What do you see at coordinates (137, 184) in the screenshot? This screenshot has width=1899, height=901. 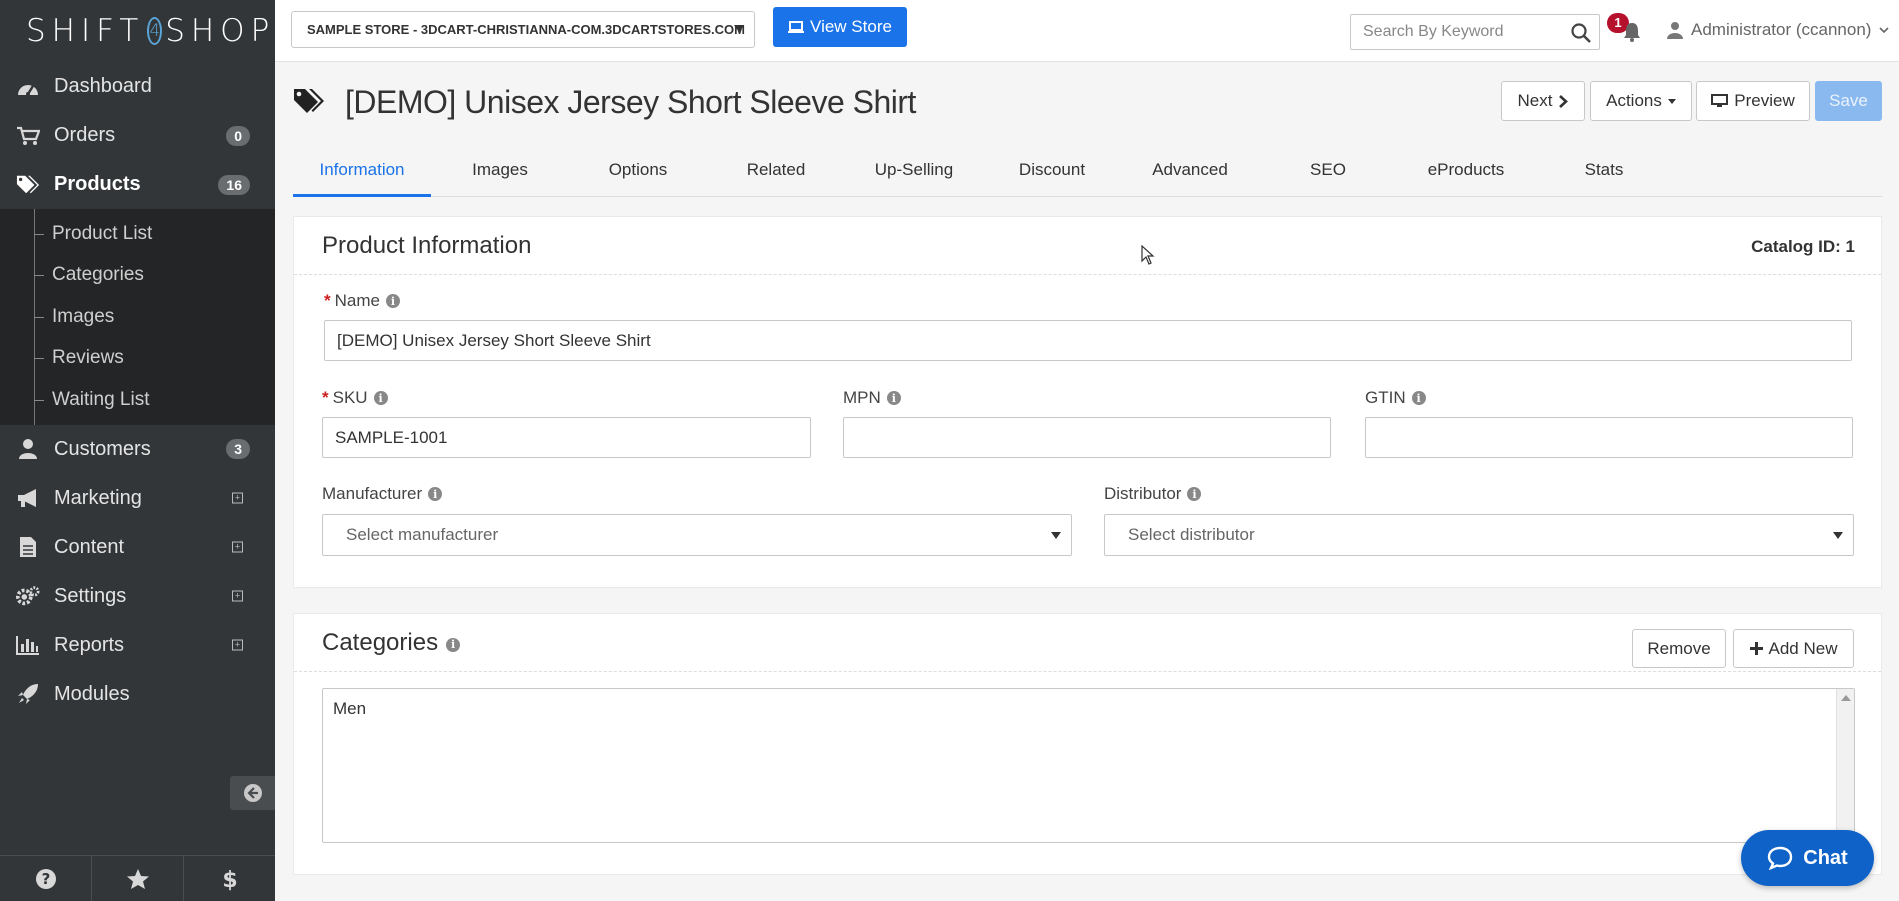 I see `sidebar-item-products: Products 16` at bounding box center [137, 184].